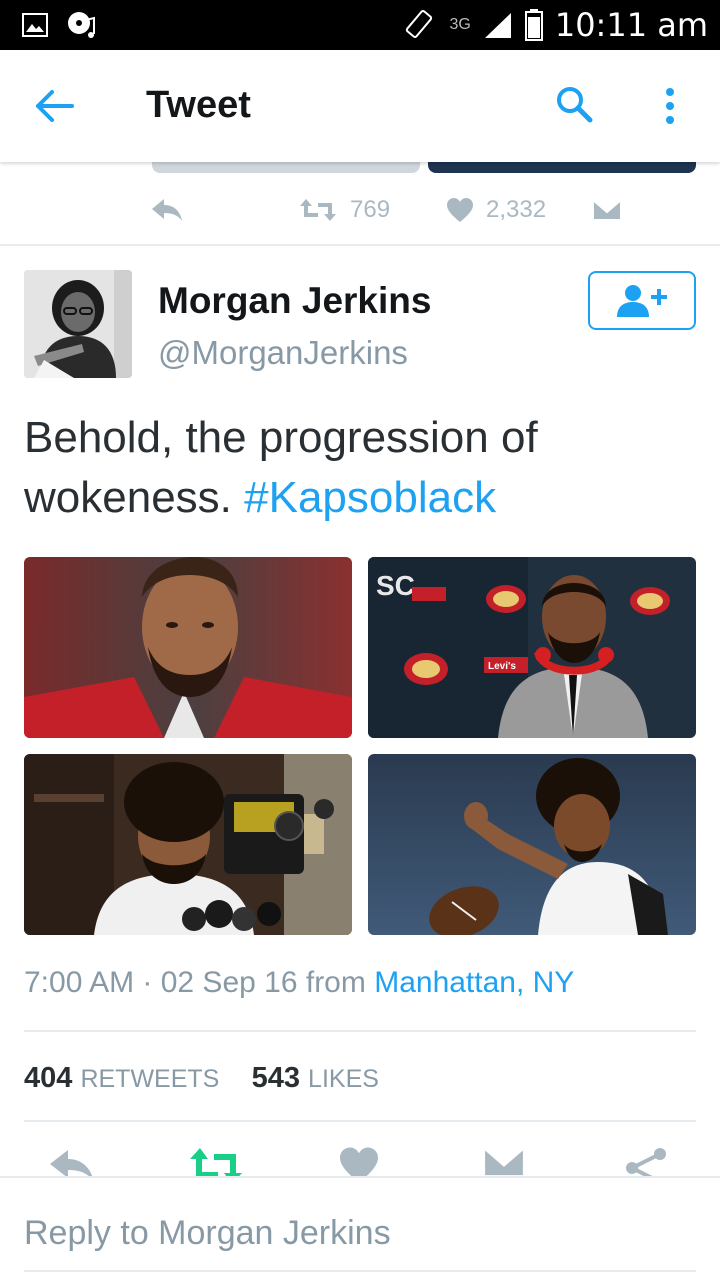 This screenshot has height=1280, width=720. I want to click on battery-icon, so click(533, 25).